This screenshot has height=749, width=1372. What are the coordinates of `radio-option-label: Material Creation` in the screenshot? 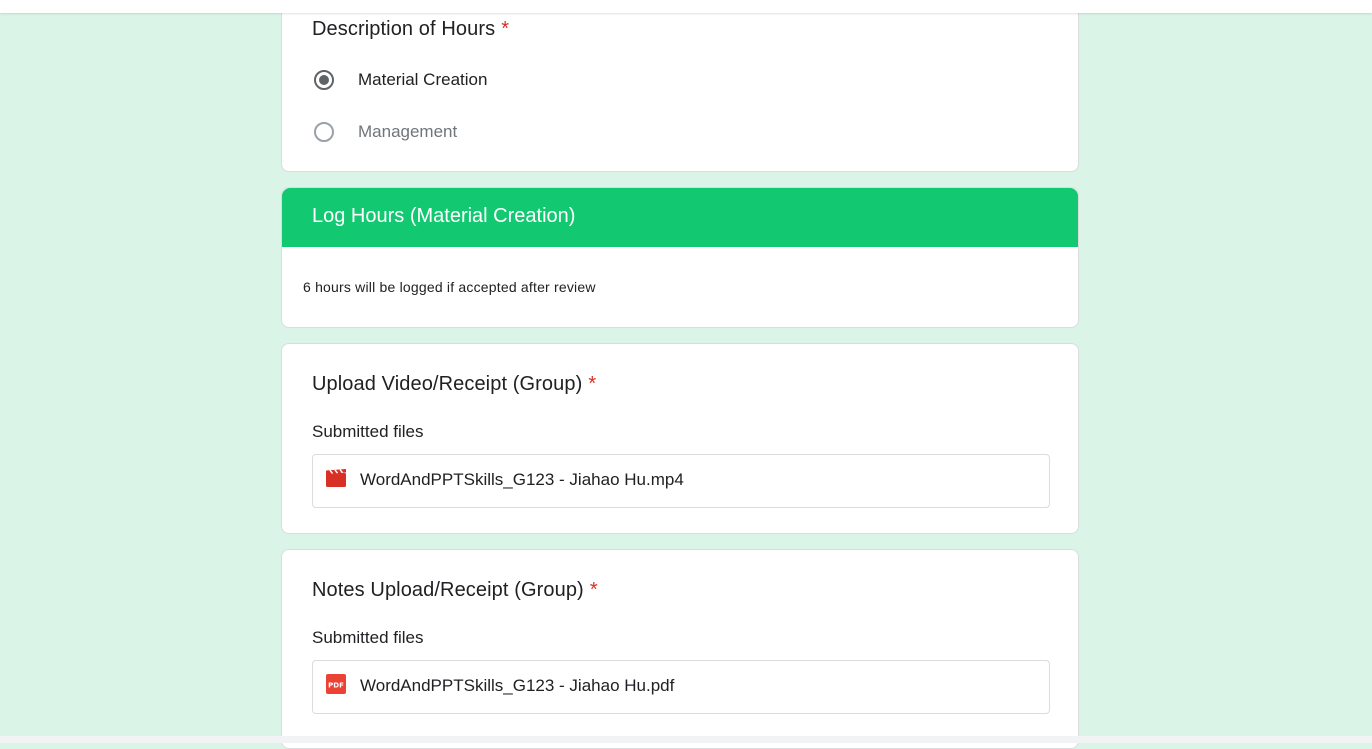 It's located at (423, 79).